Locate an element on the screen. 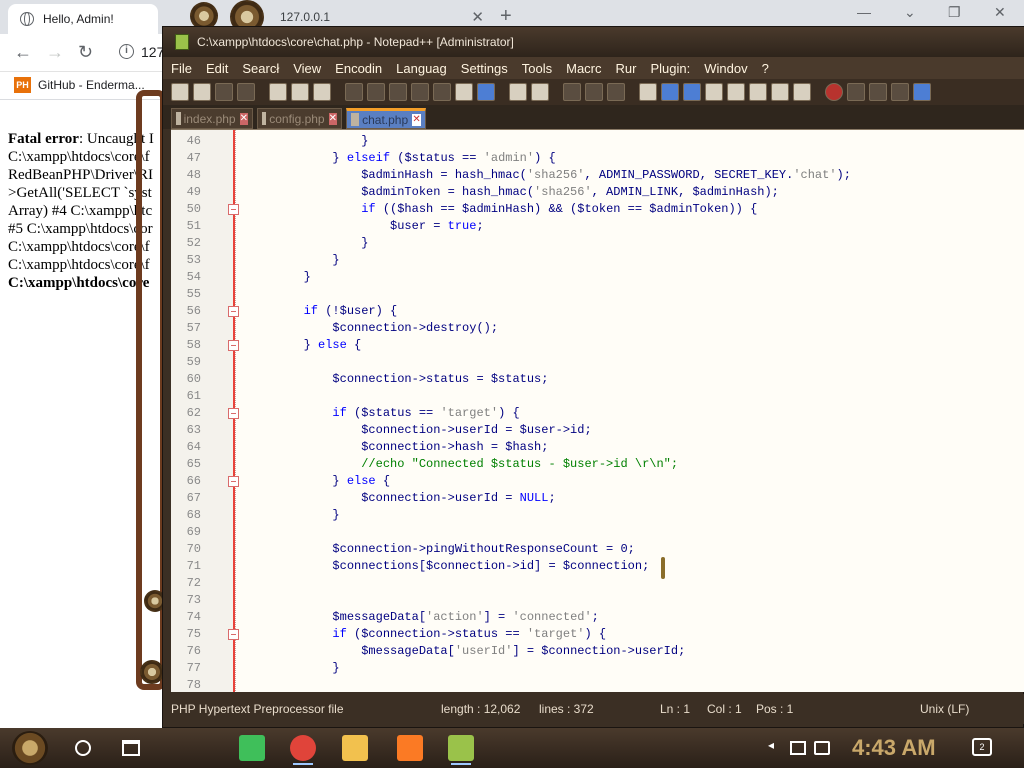 Image resolution: width=1024 pixels, height=768 pixels. file-tab: chat.php ✕ is located at coordinates (386, 118).